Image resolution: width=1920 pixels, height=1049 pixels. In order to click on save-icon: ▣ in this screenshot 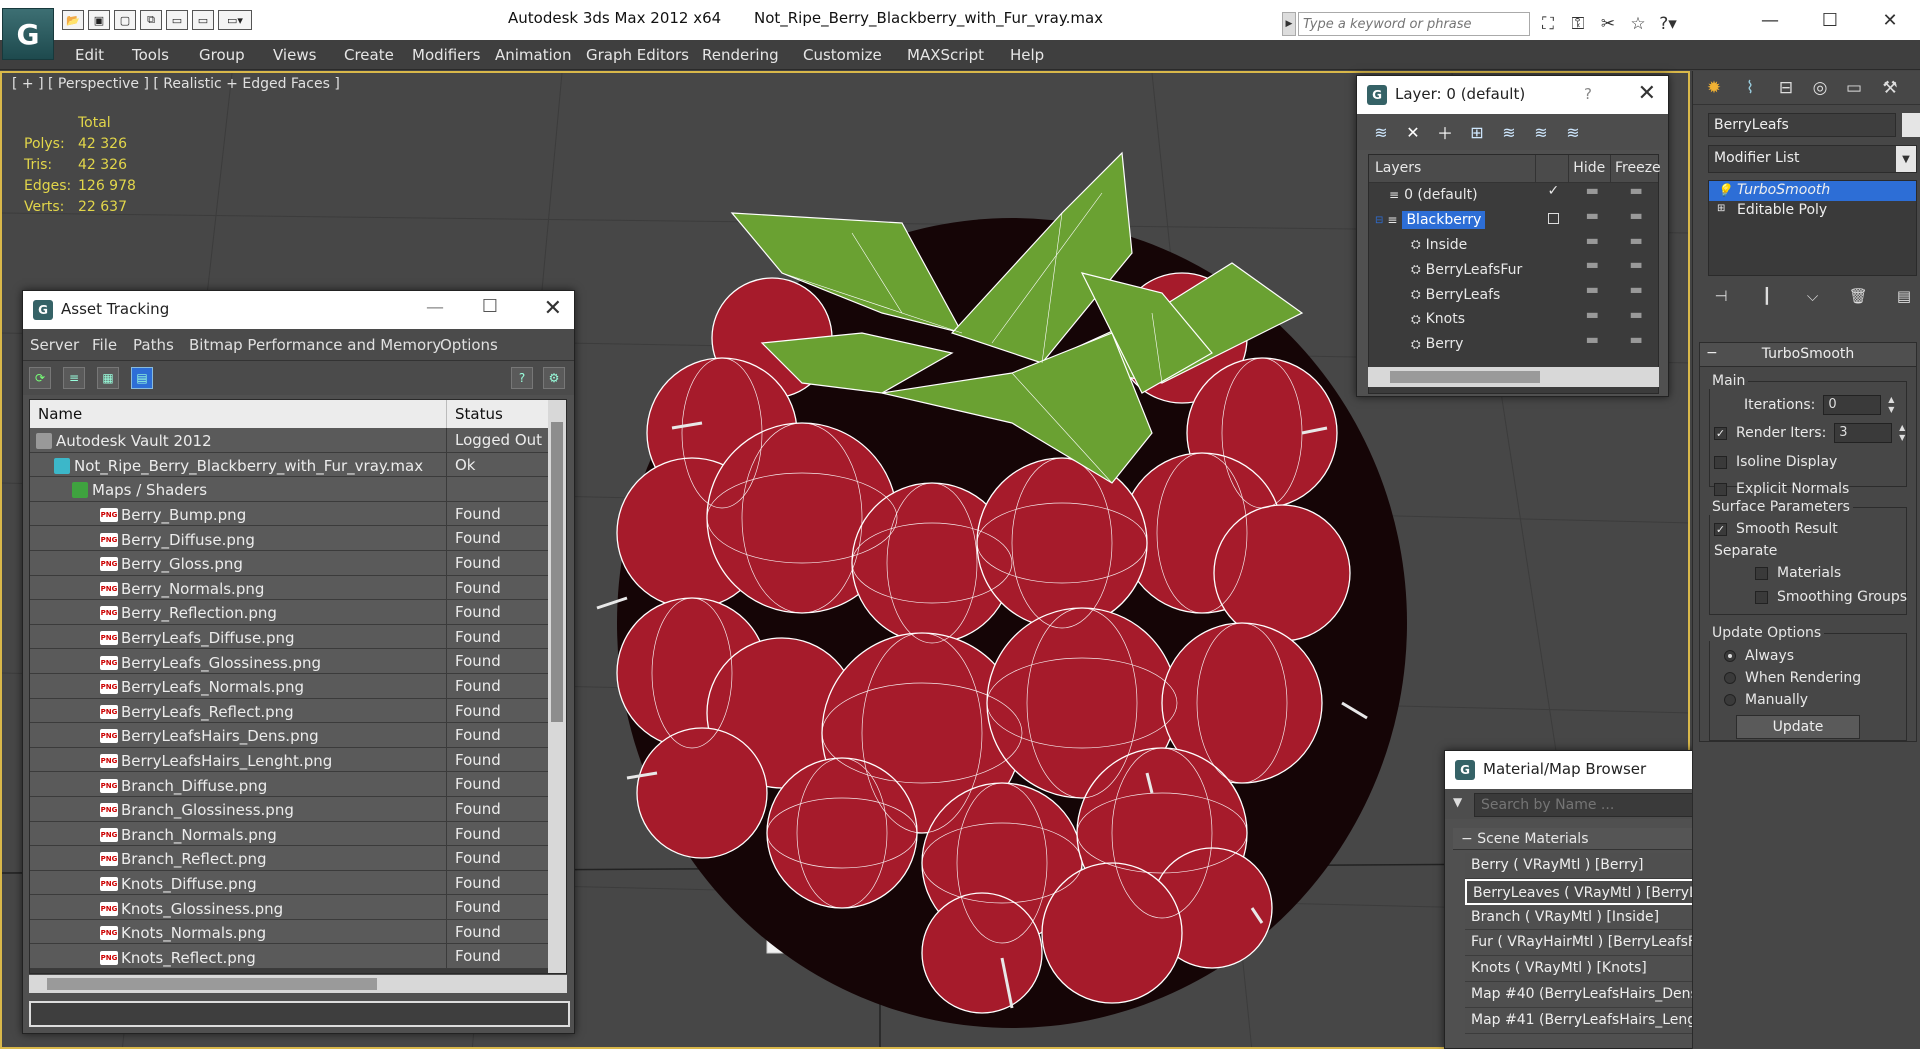, I will do `click(99, 20)`.